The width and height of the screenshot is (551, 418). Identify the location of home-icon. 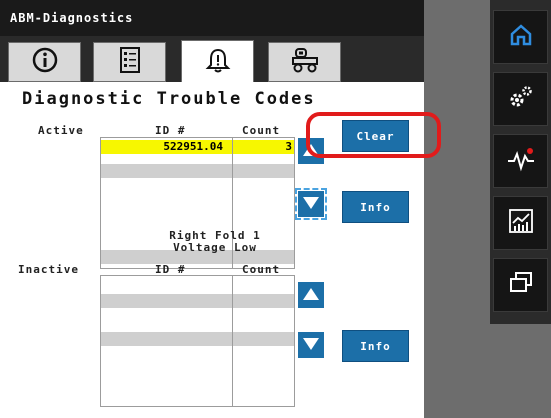
(521, 37).